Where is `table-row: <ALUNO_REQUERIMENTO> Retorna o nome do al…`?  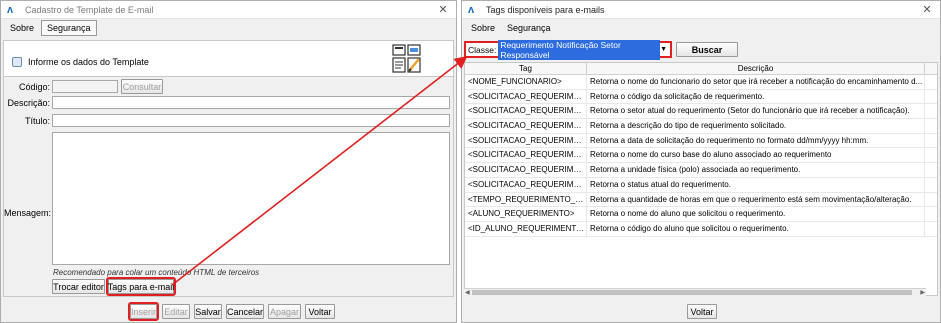 table-row: <ALUNO_REQUERIMENTO> Retorna o nome do al… is located at coordinates (701, 214).